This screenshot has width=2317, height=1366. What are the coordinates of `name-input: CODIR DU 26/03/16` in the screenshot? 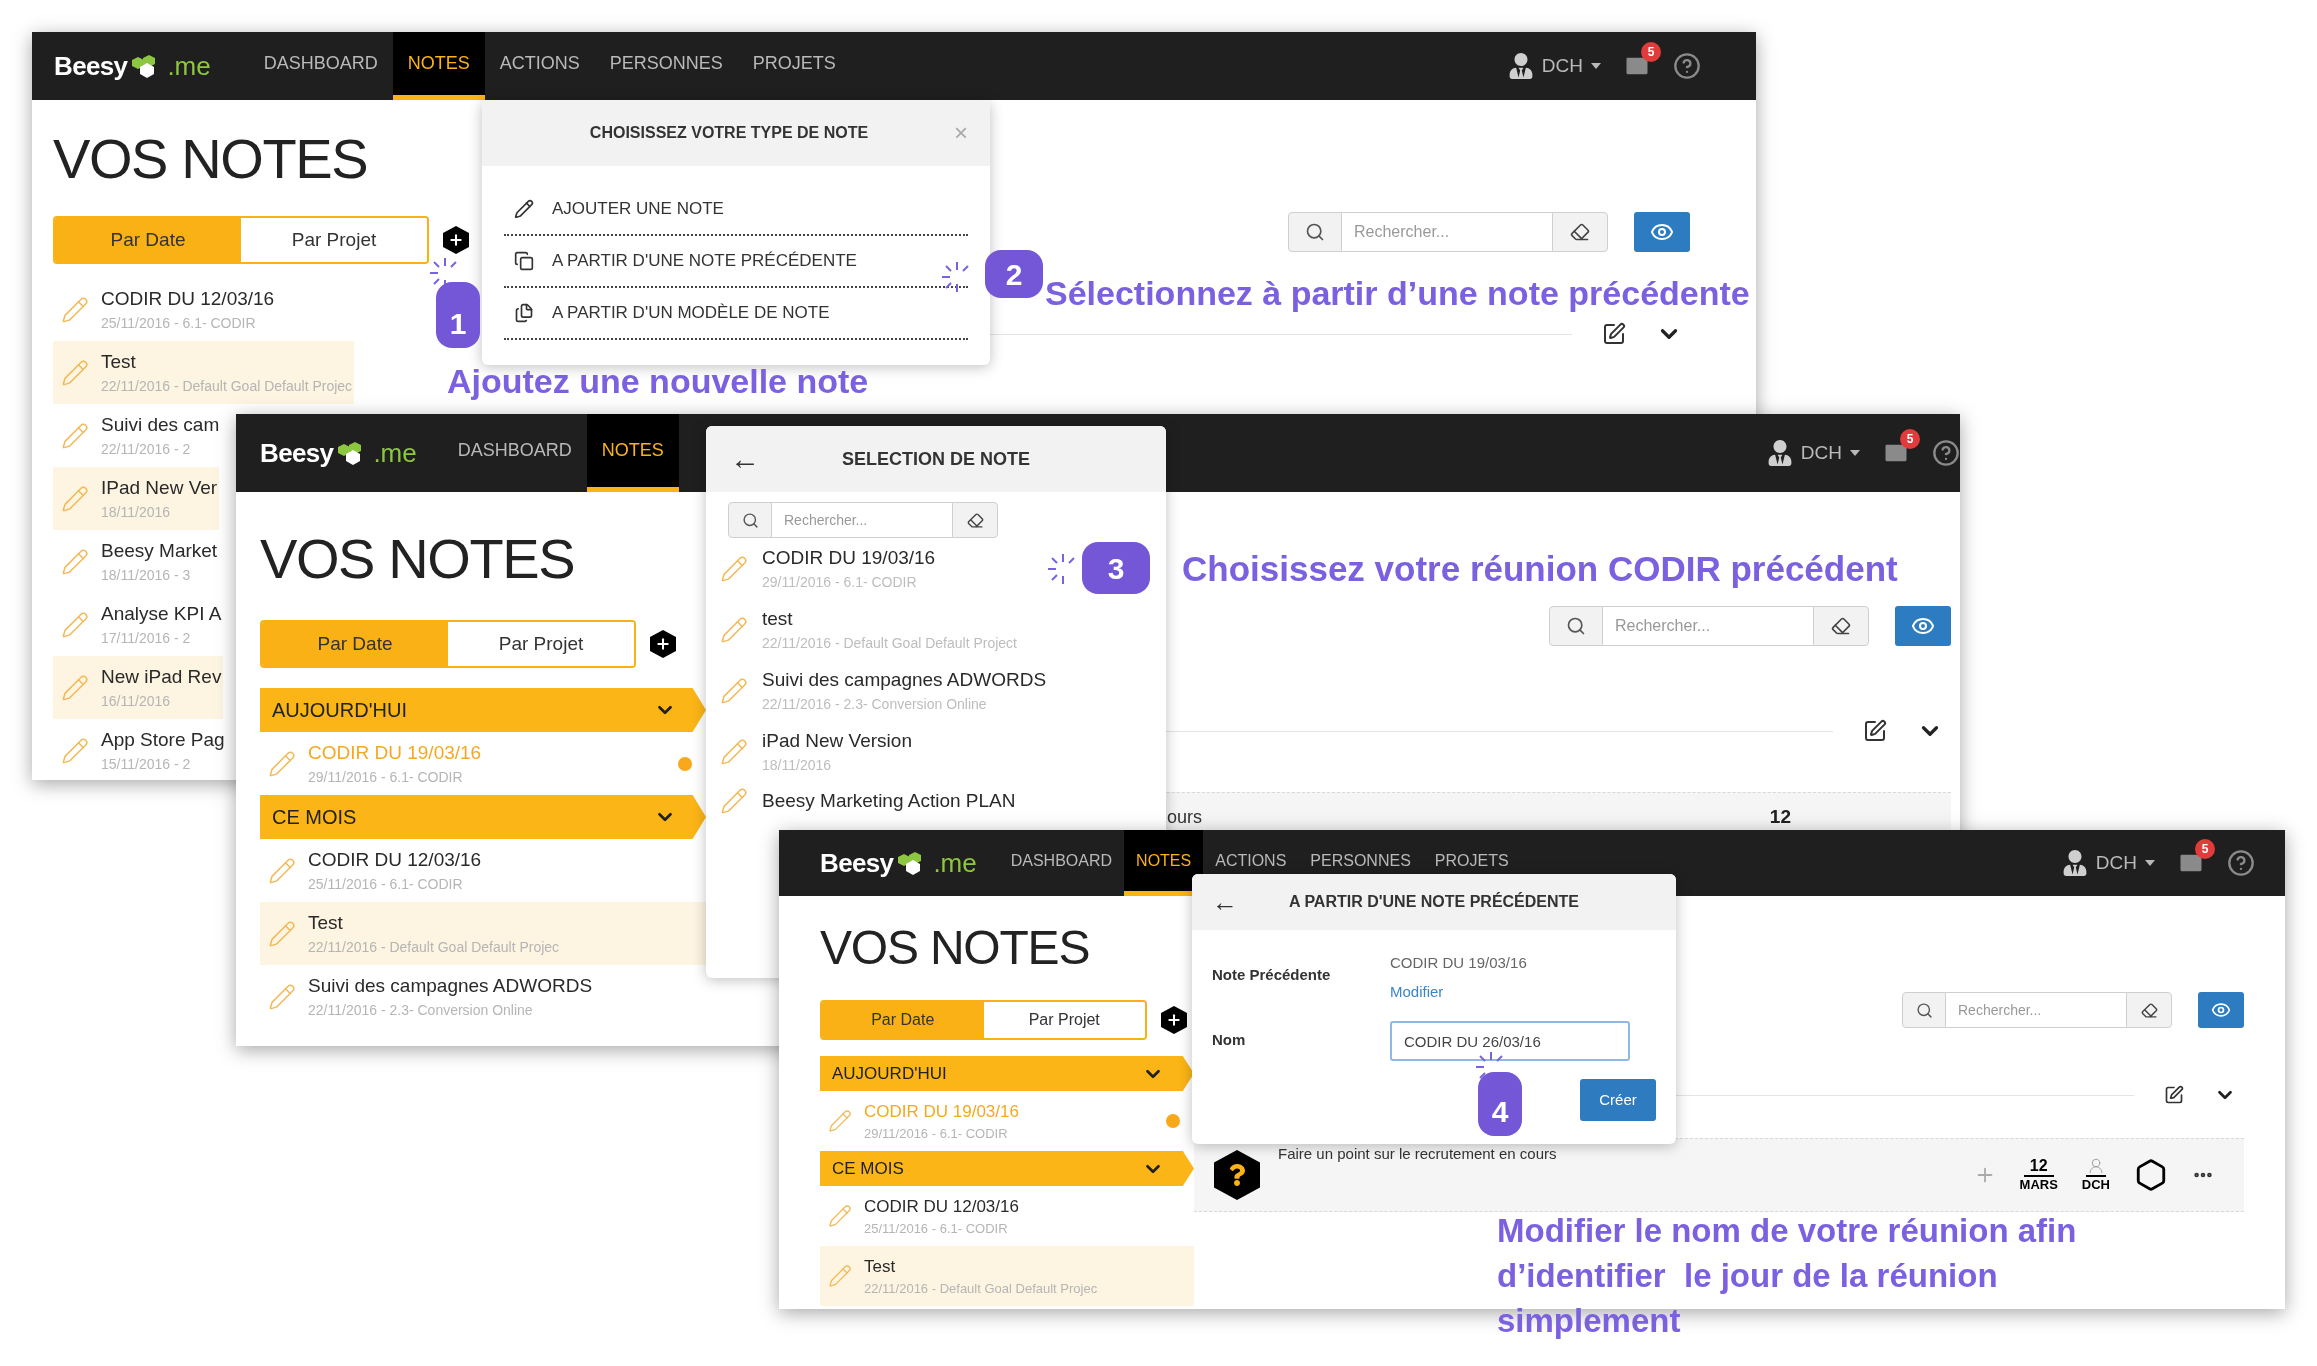 It's located at (1510, 1041).